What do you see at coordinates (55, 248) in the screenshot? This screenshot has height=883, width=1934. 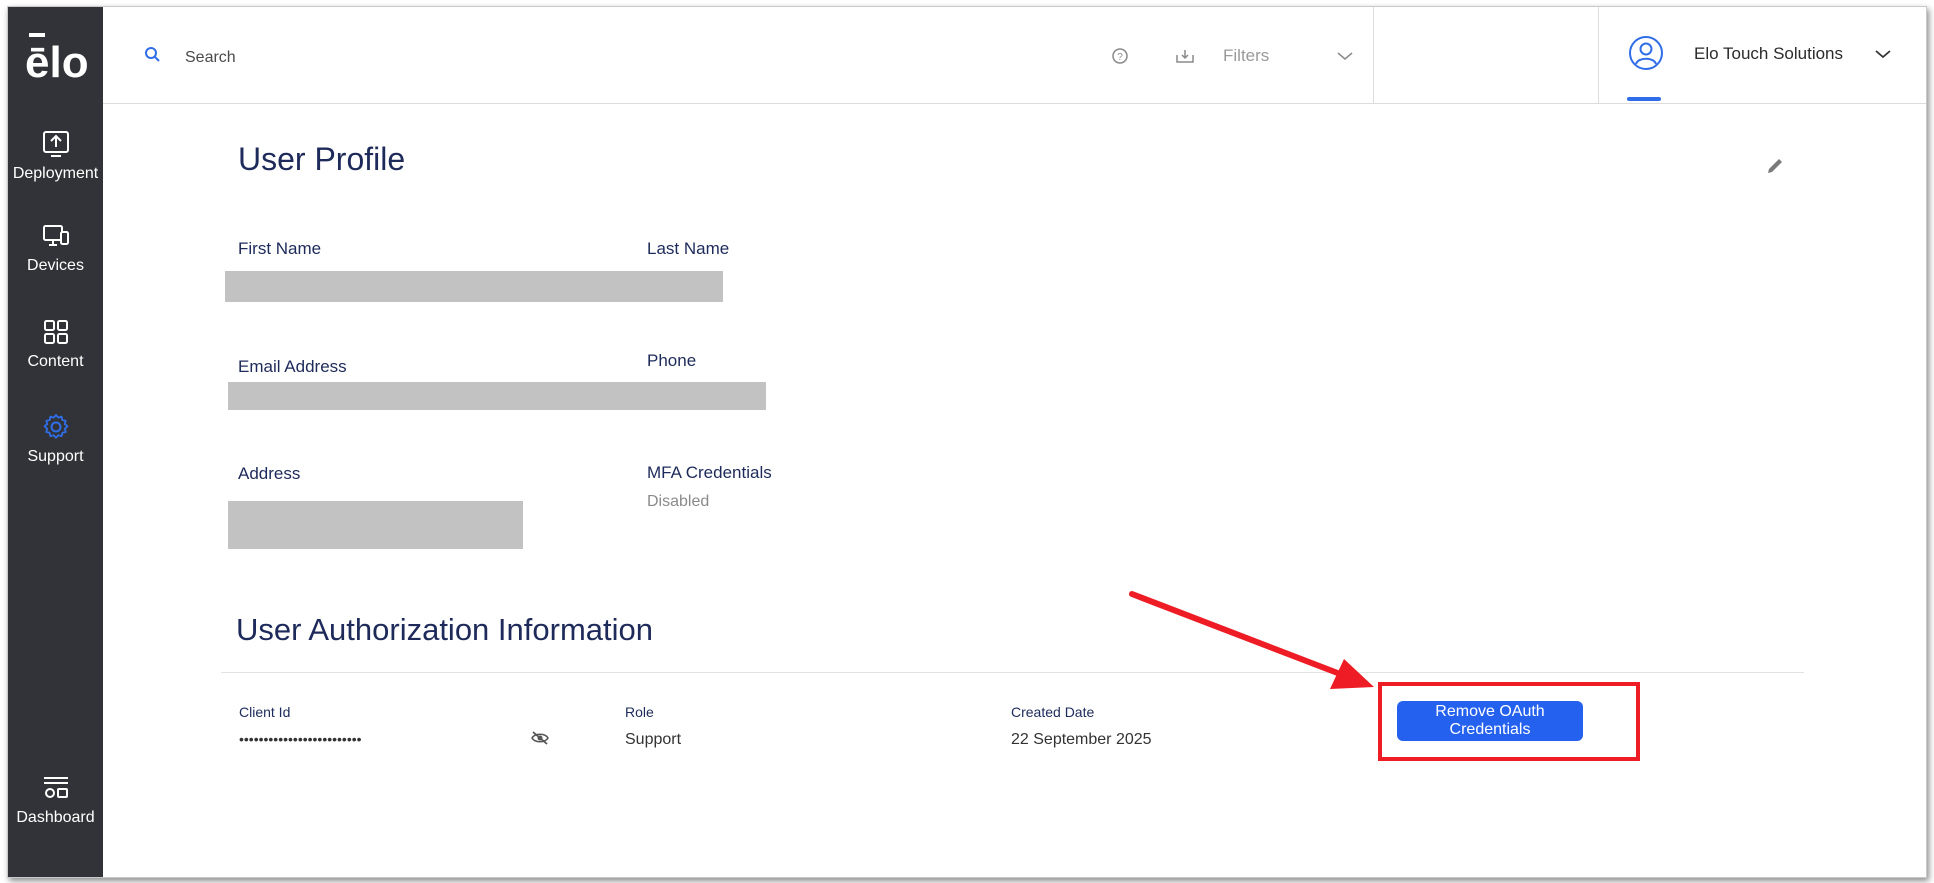 I see `sidebar-item-devices: Devices` at bounding box center [55, 248].